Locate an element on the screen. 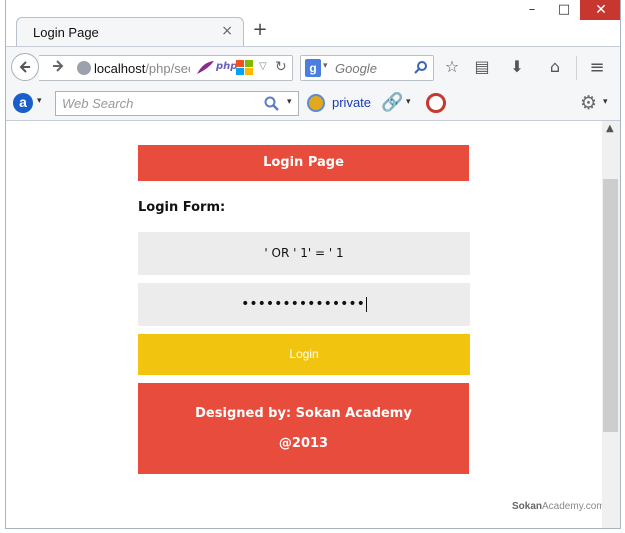  title-bar: Login Page × + – □ ✕ is located at coordinates (313, 23).